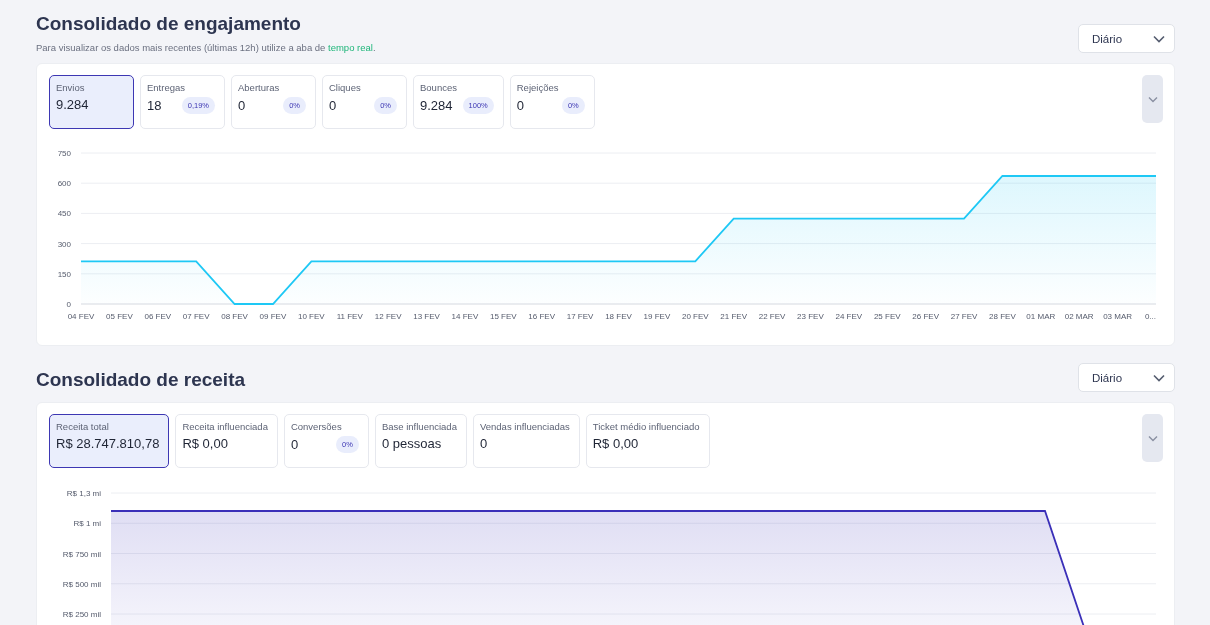  What do you see at coordinates (83, 493) in the screenshot?
I see `y-tick-label: R$ 1,3 mi` at bounding box center [83, 493].